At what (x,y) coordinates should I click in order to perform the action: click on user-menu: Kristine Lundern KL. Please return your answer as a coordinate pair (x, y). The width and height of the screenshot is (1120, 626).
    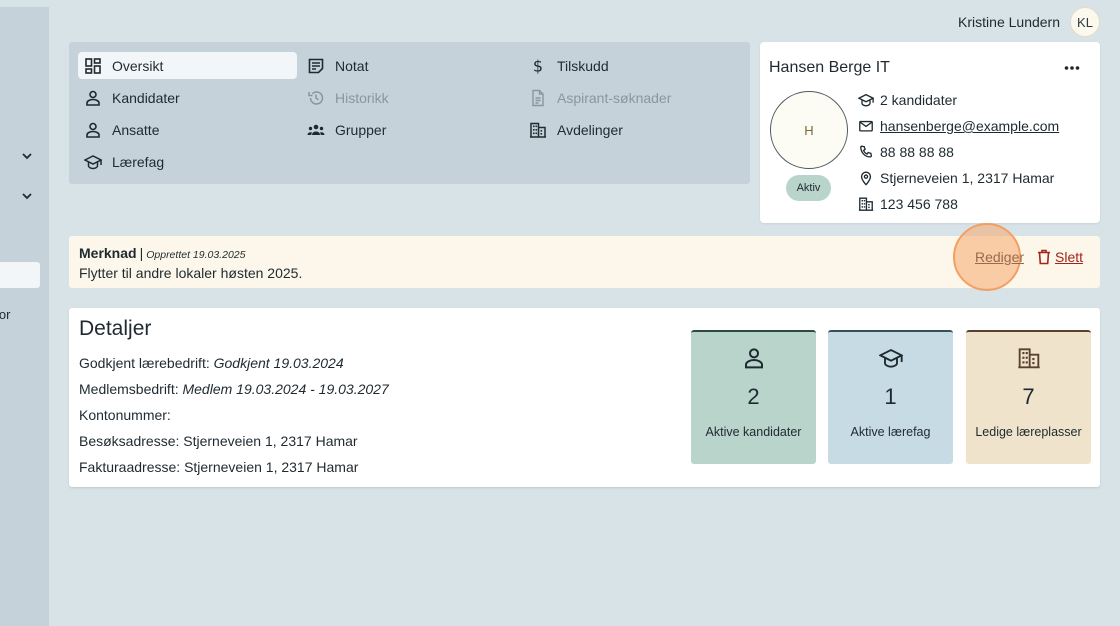
    Looking at the image, I should click on (1029, 22).